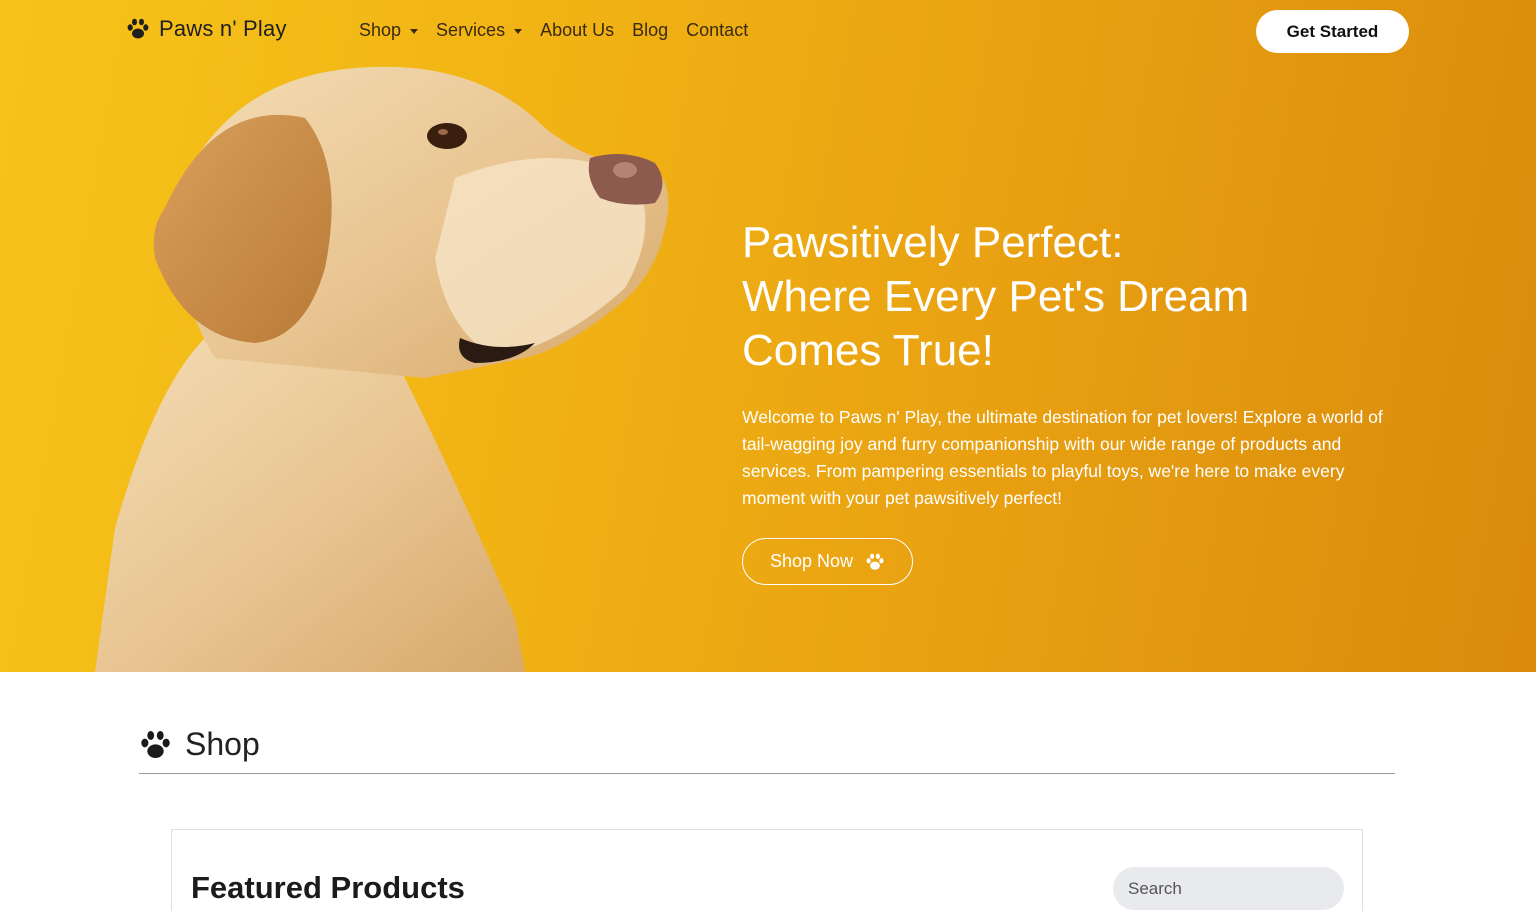  Describe the element at coordinates (1332, 31) in the screenshot. I see `get-started-button: Get Started` at that location.